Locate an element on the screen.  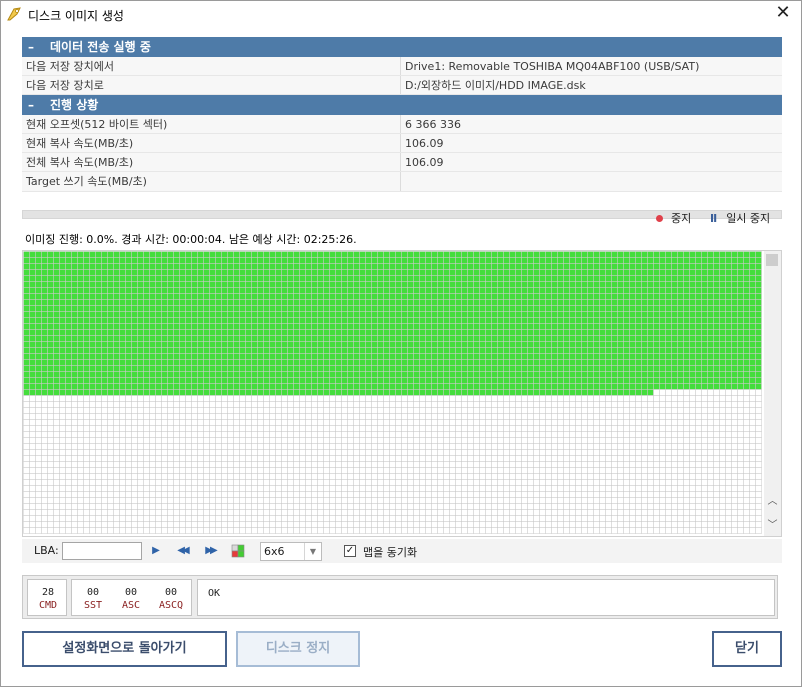
pause-button: II 일시 중지 is located at coordinates (740, 218).